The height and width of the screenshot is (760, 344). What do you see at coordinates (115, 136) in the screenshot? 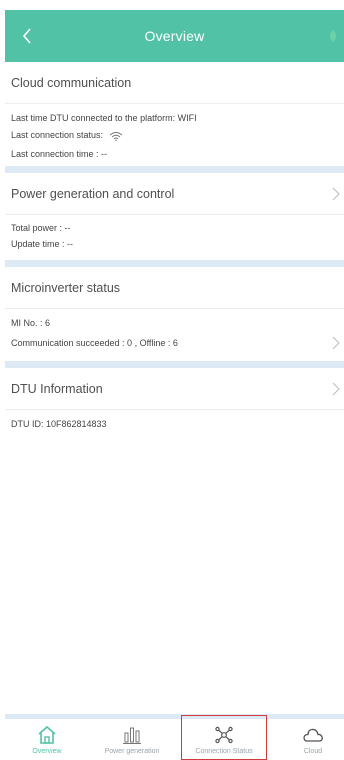
I see `wifi-icon` at bounding box center [115, 136].